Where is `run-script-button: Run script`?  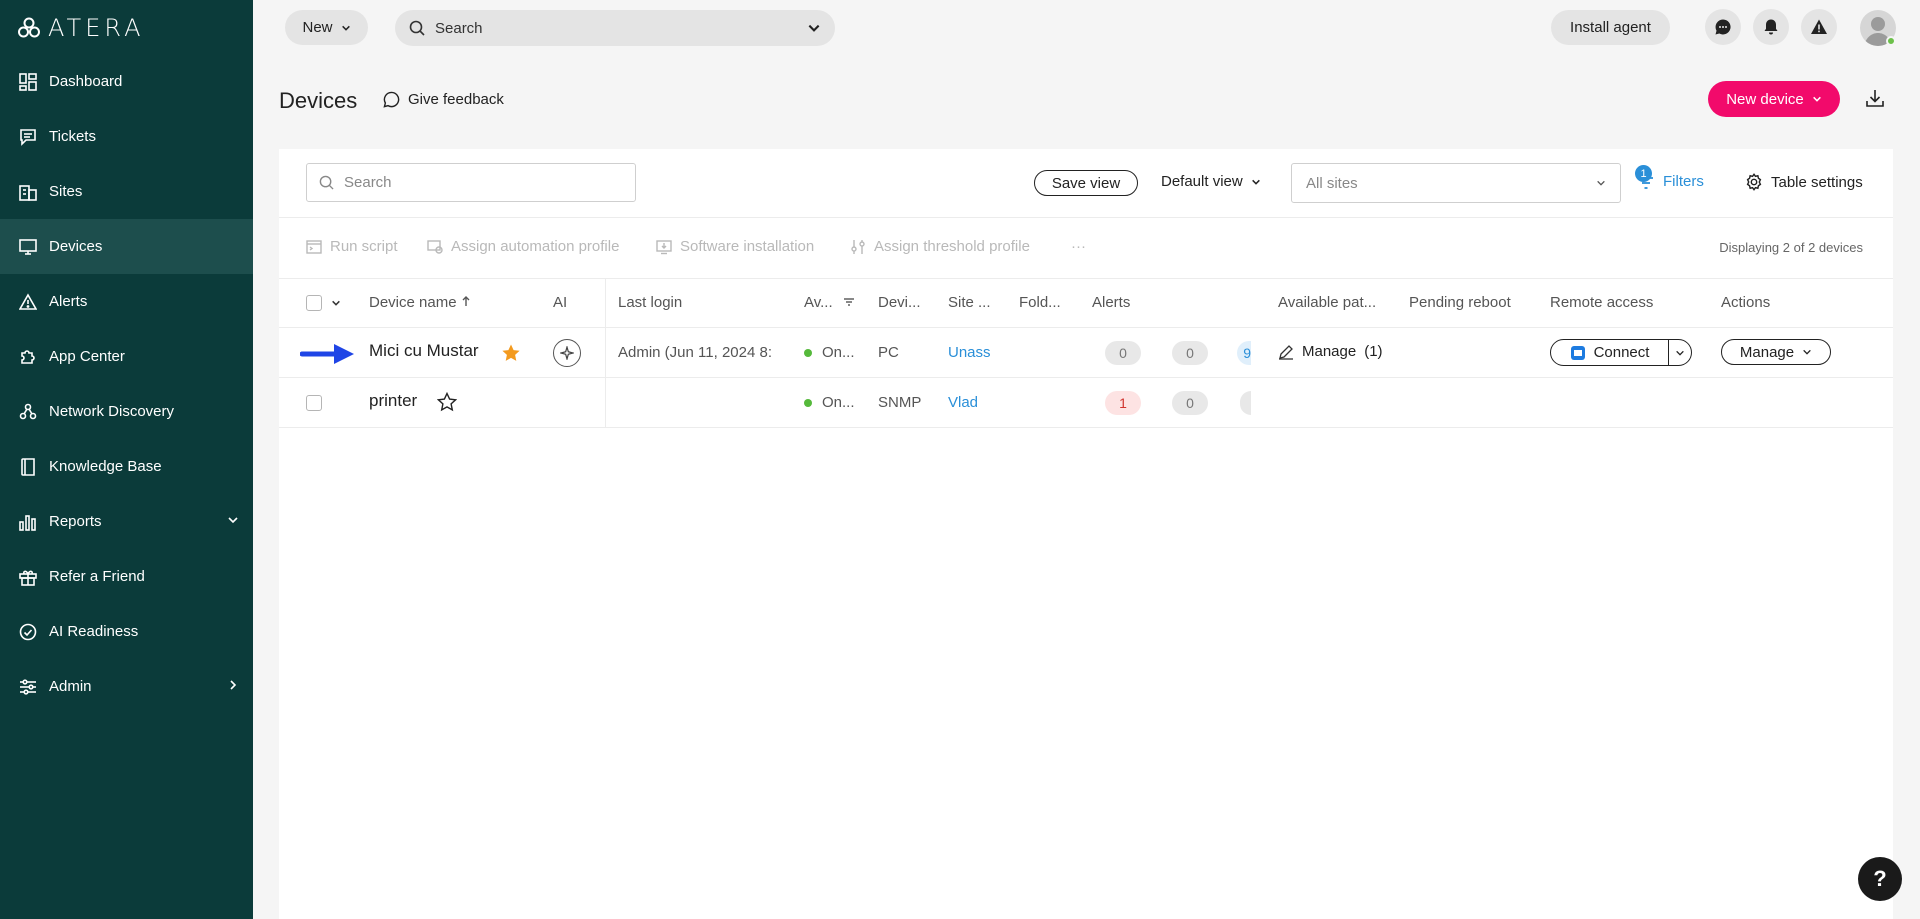
run-script-button: Run script is located at coordinates (352, 246).